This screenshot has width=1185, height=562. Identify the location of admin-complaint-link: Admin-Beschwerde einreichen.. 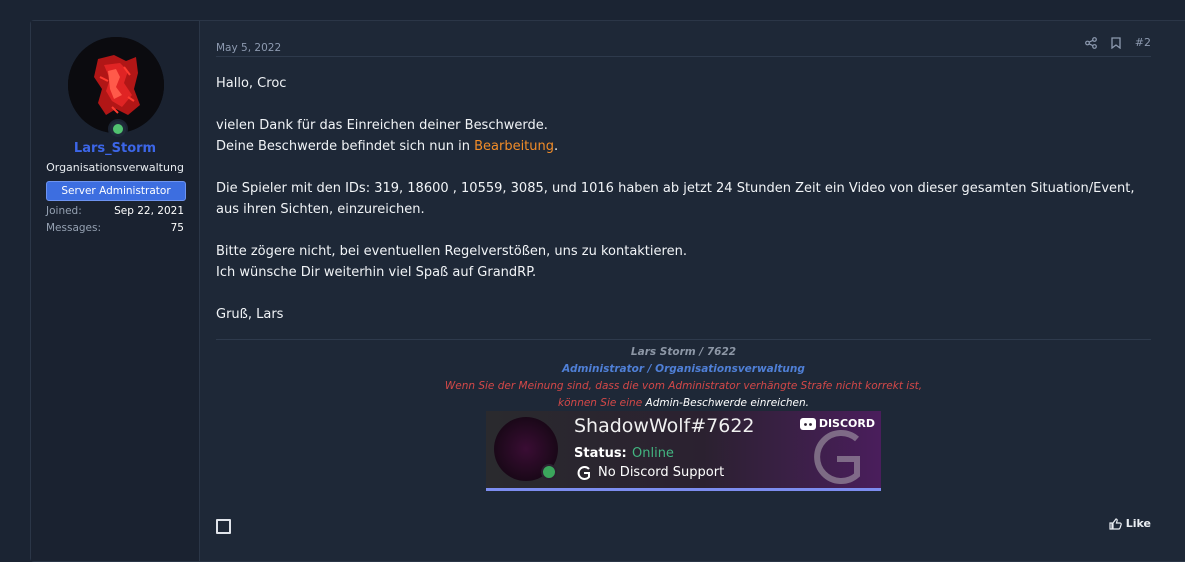
(727, 403).